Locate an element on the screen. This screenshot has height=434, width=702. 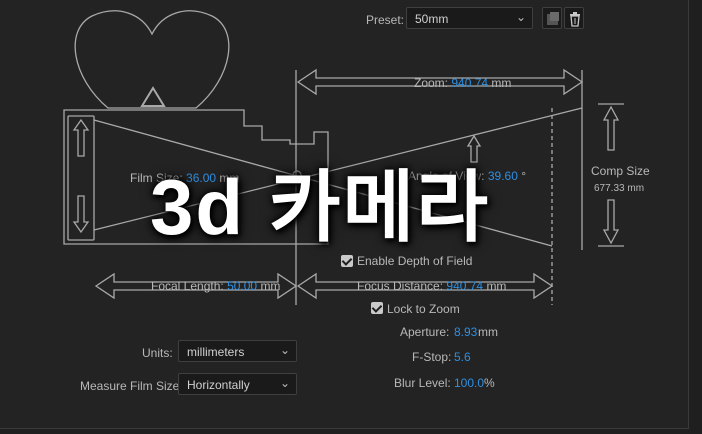
focus-distance-value: 940.74 is located at coordinates (464, 286).